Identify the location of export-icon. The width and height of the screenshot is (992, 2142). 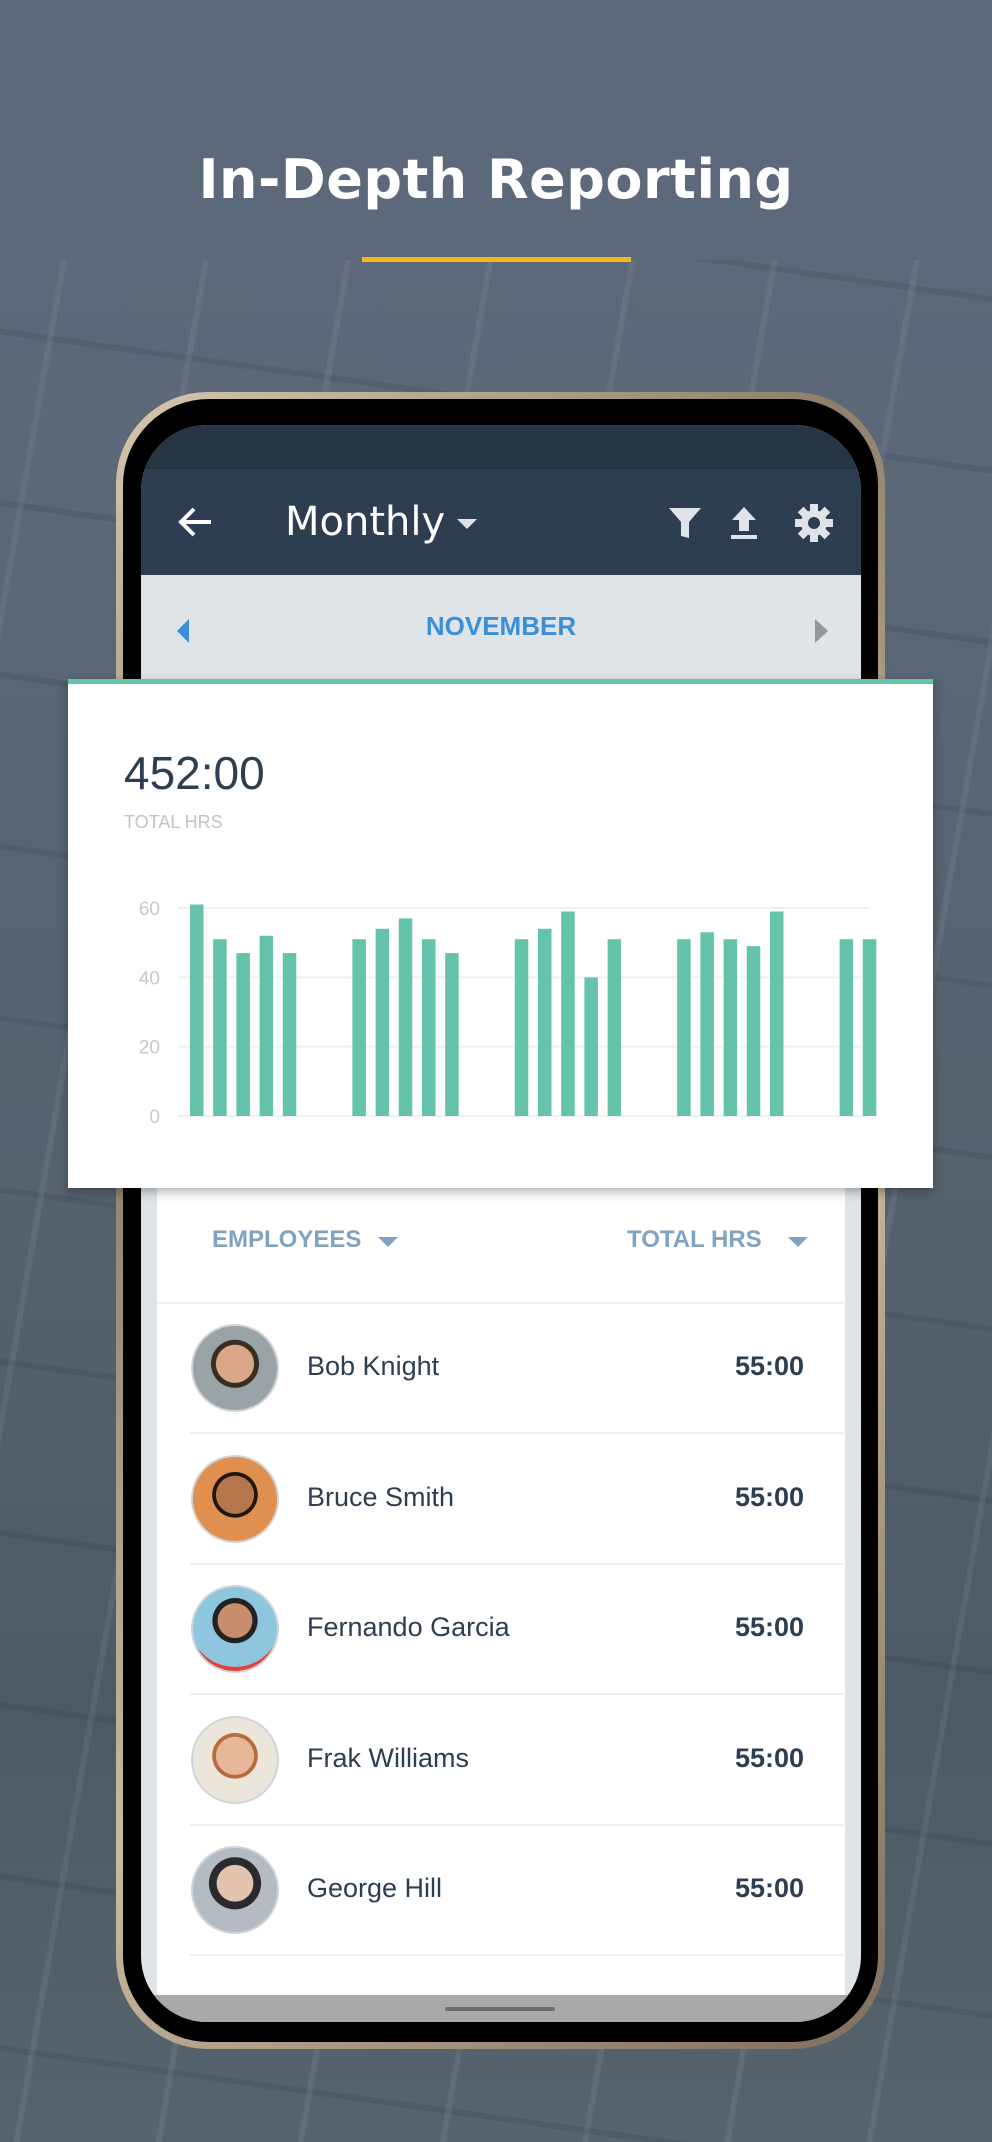
(744, 523).